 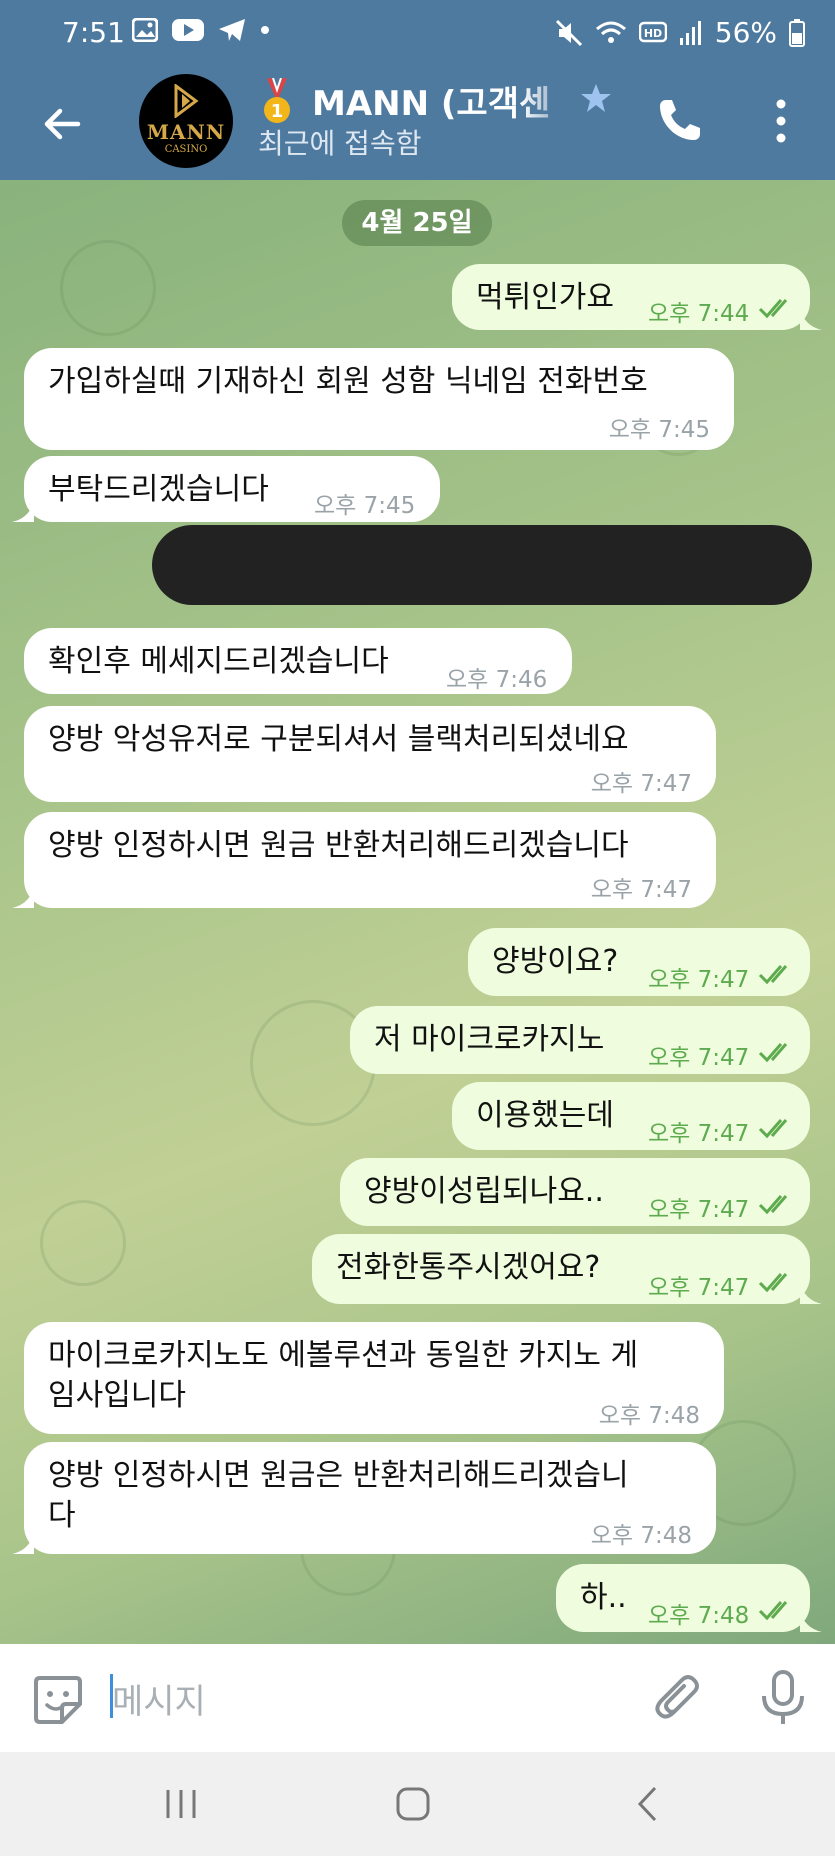 I want to click on message-incoming: 마이크로카지노도 에볼루션과 동일한 카지노 게 임사입니다 오후 7:48, so click(x=374, y=1378).